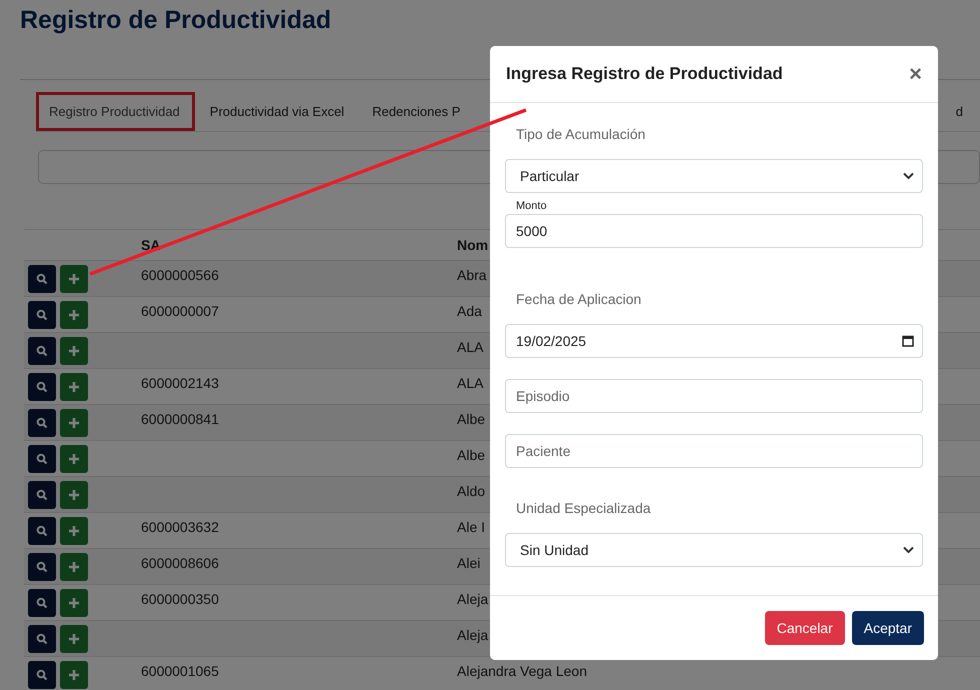  I want to click on table-cell-text: 6000000007, so click(180, 310).